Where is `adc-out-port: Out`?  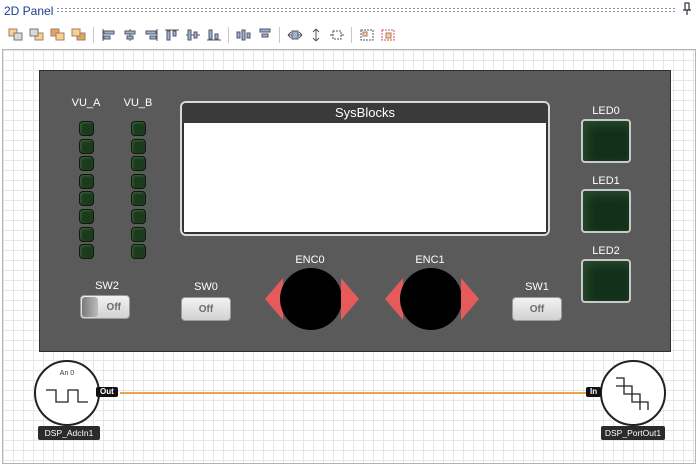
adc-out-port: Out is located at coordinates (107, 392).